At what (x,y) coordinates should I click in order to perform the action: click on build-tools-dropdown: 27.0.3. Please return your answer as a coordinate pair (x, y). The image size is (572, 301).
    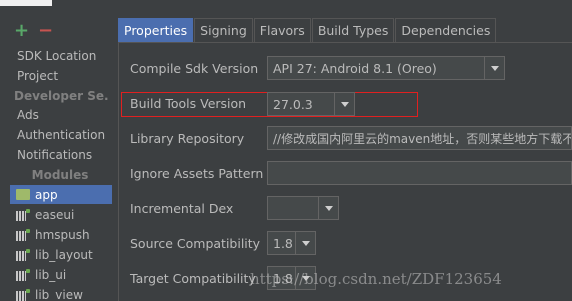
    Looking at the image, I should click on (311, 104).